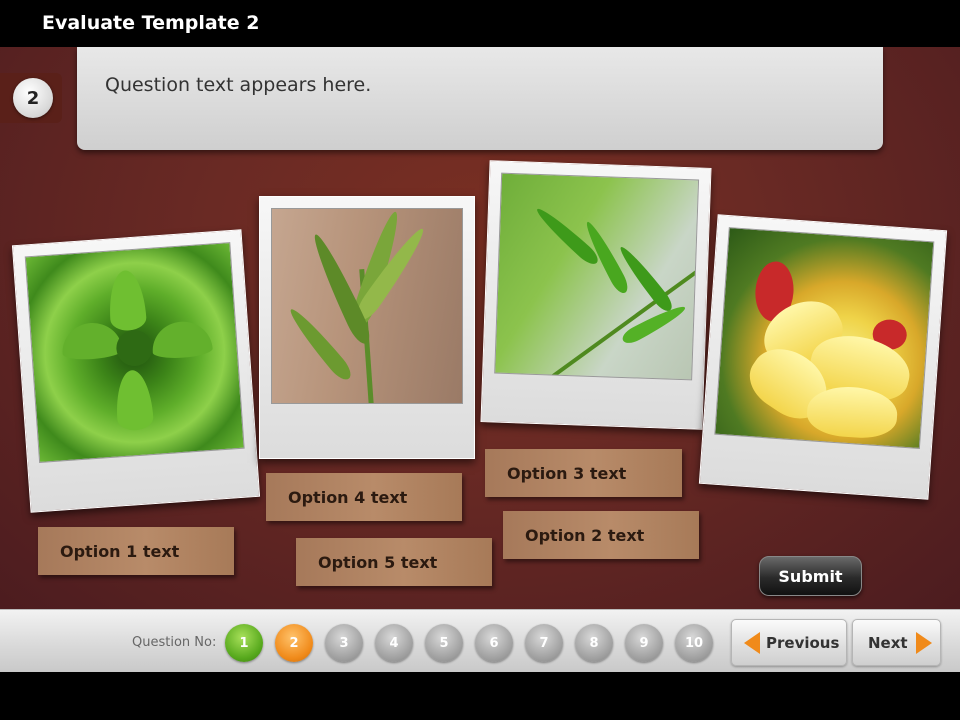 This screenshot has width=960, height=720. What do you see at coordinates (294, 643) in the screenshot?
I see `question-2-button: 2` at bounding box center [294, 643].